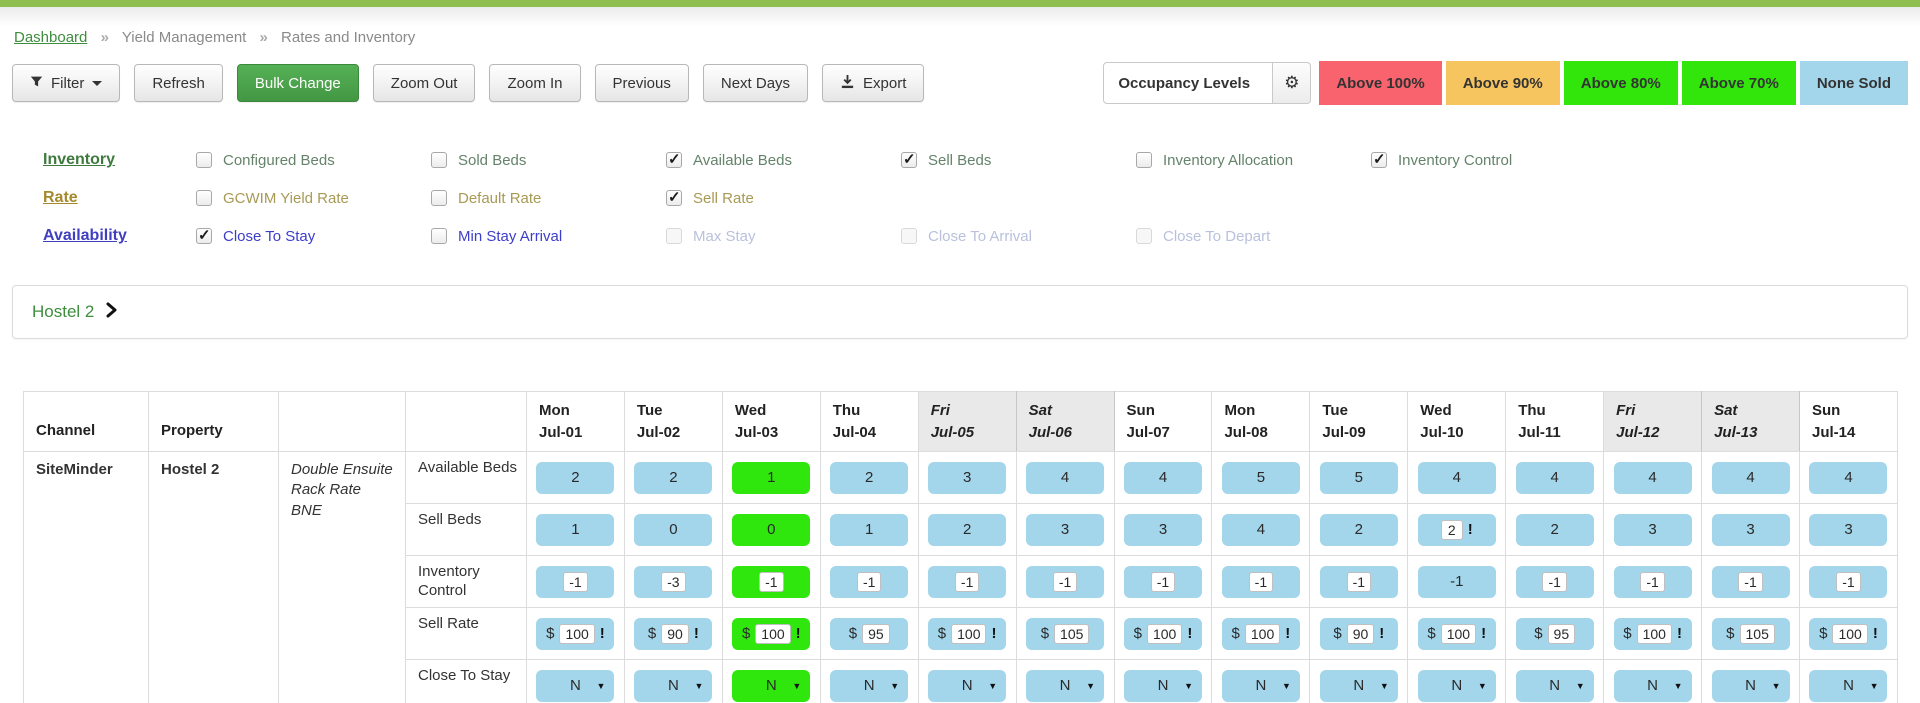 Image resolution: width=1920 pixels, height=703 pixels. I want to click on filter-option-inventory-allocation: Inventory Allocation, so click(1253, 160).